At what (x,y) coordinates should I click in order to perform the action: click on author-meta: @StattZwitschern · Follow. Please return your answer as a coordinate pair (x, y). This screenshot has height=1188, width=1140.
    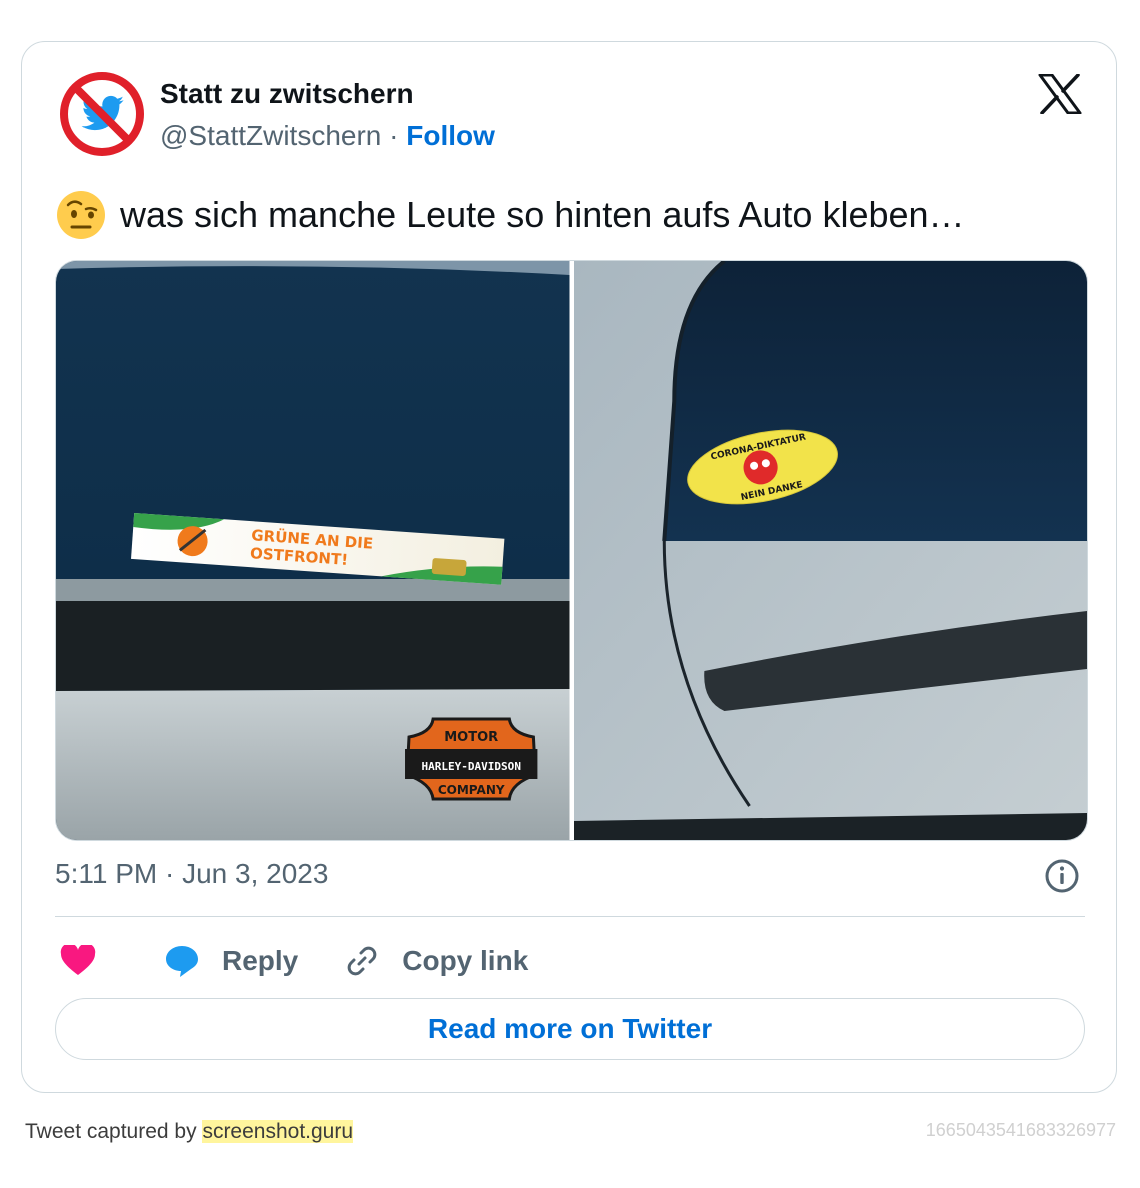
    Looking at the image, I should click on (327, 136).